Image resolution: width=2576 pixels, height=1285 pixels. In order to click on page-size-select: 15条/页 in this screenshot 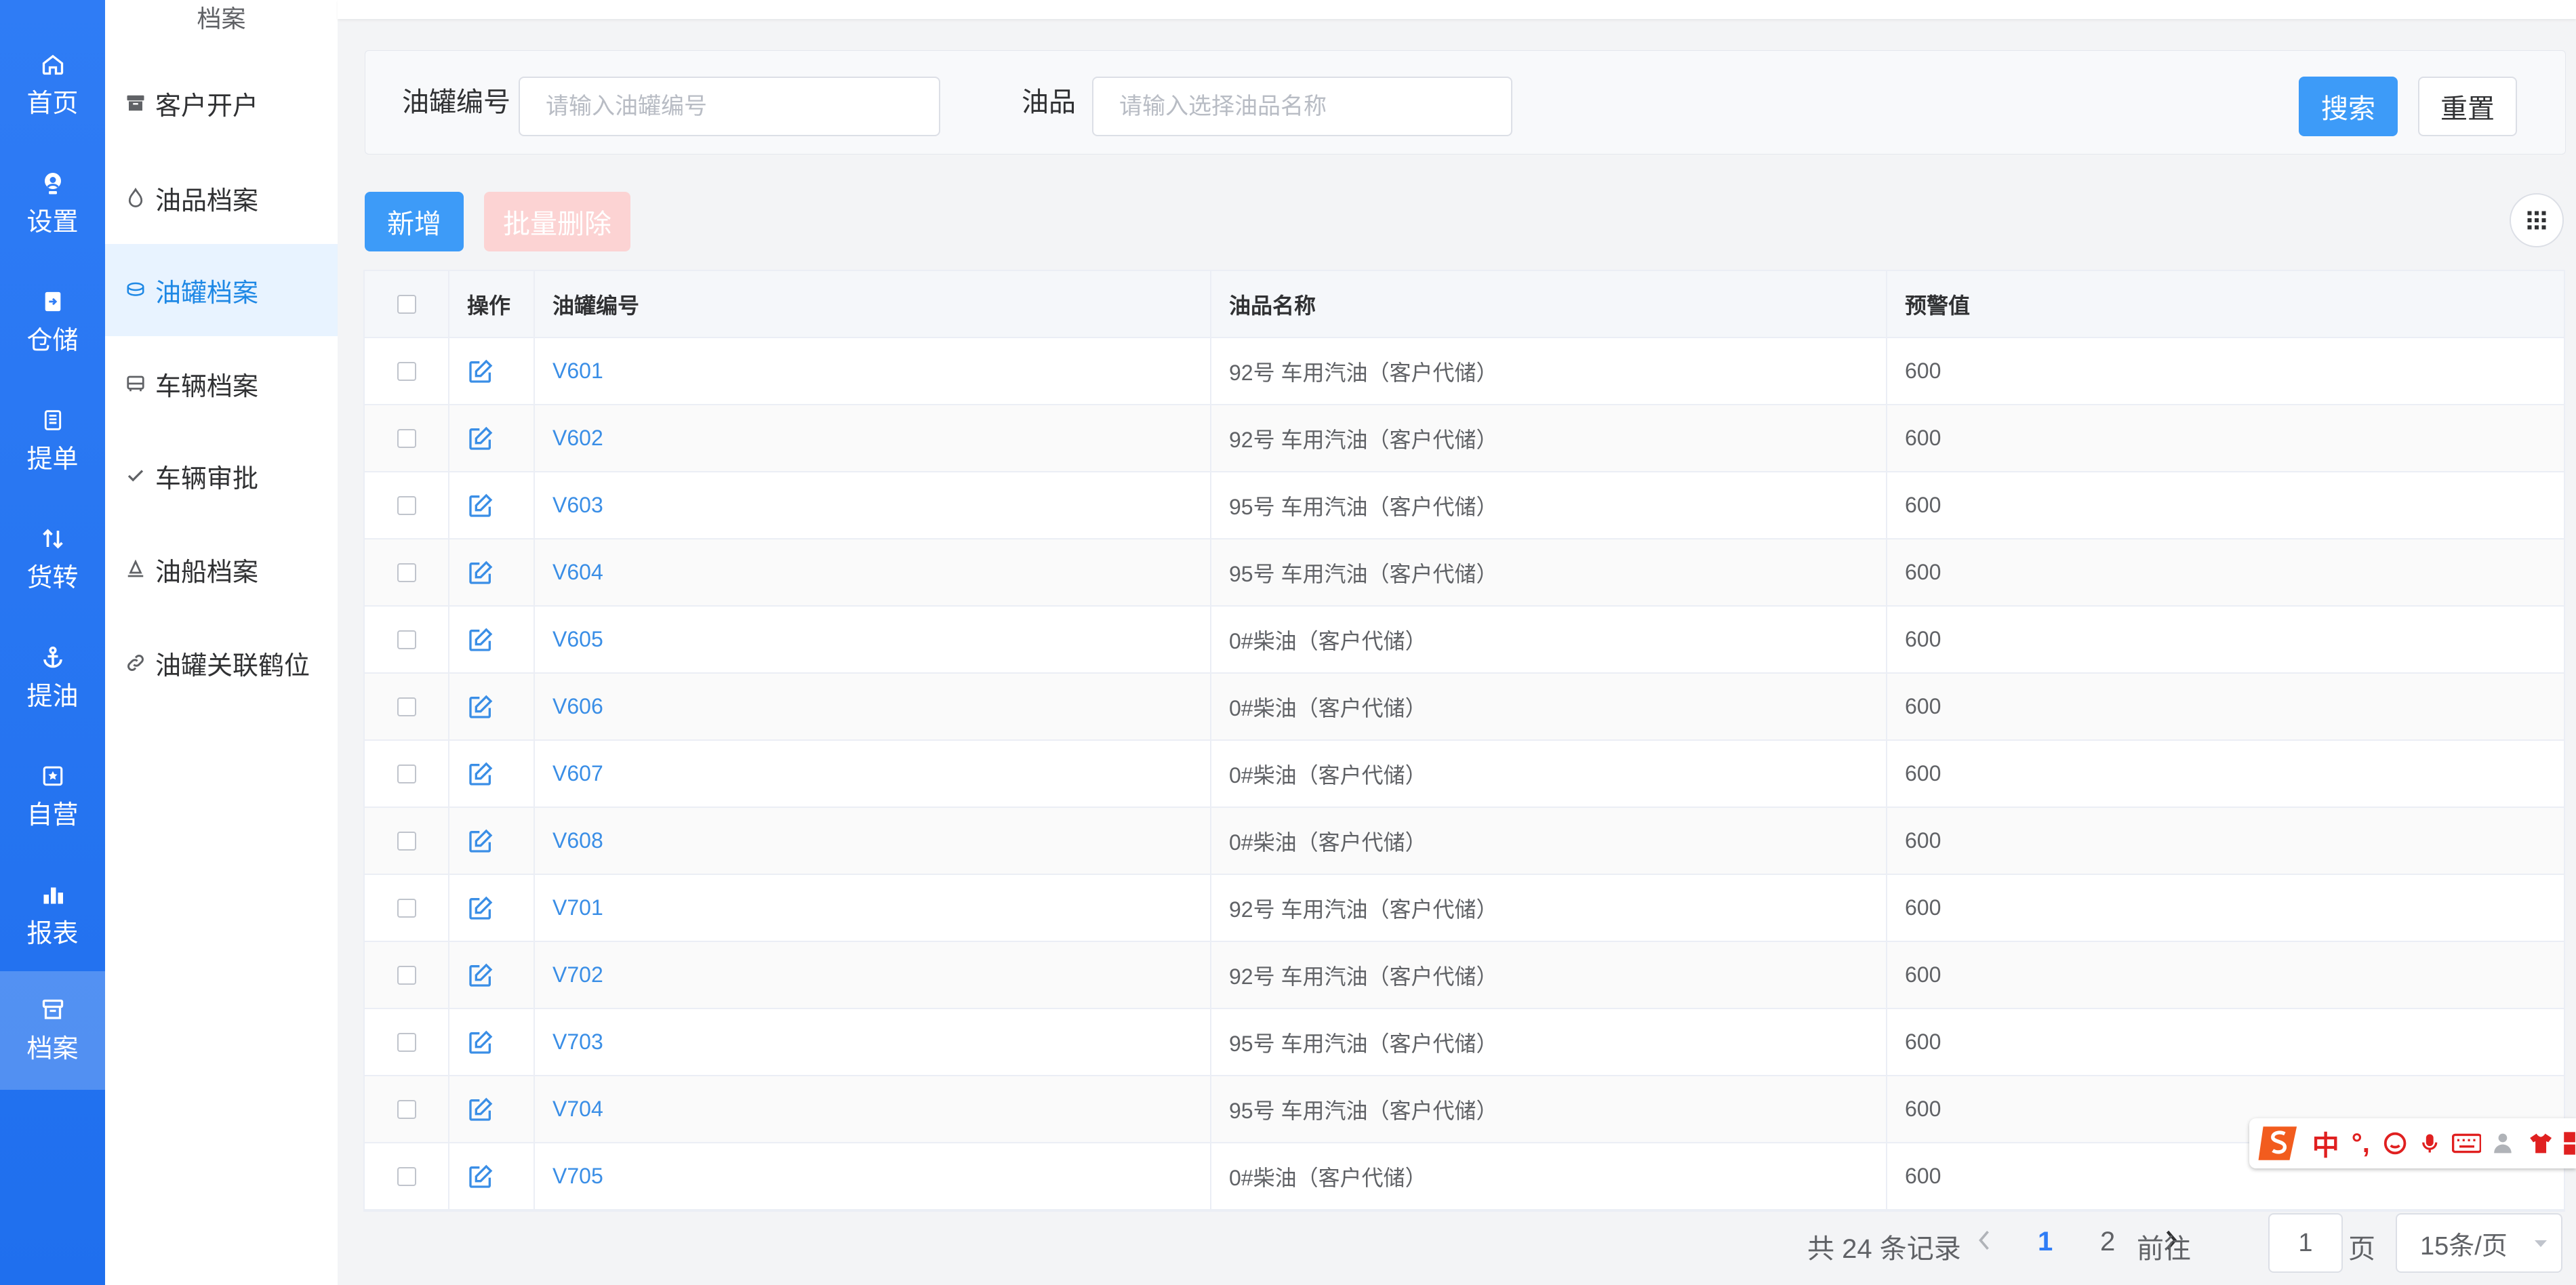, I will do `click(2479, 1243)`.